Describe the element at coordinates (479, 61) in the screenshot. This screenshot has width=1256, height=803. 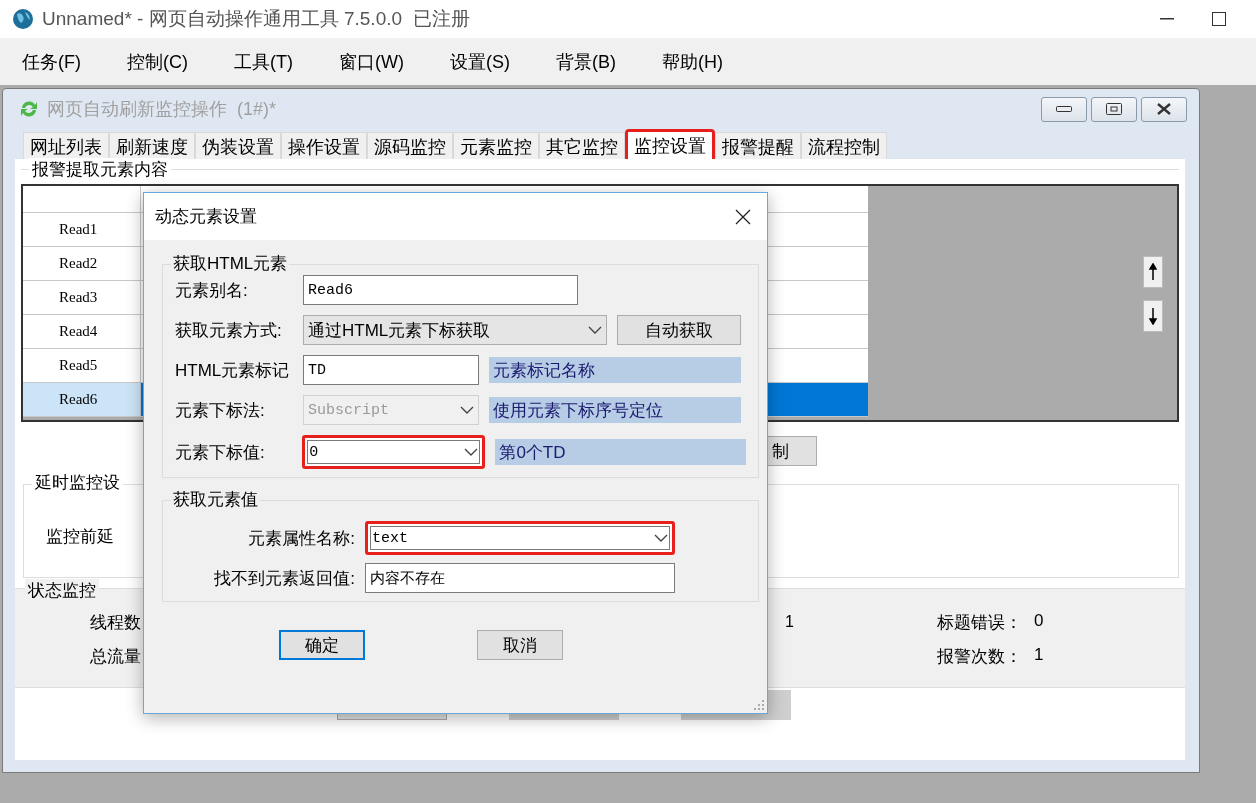
I see `menu-item: 设置(S)` at that location.